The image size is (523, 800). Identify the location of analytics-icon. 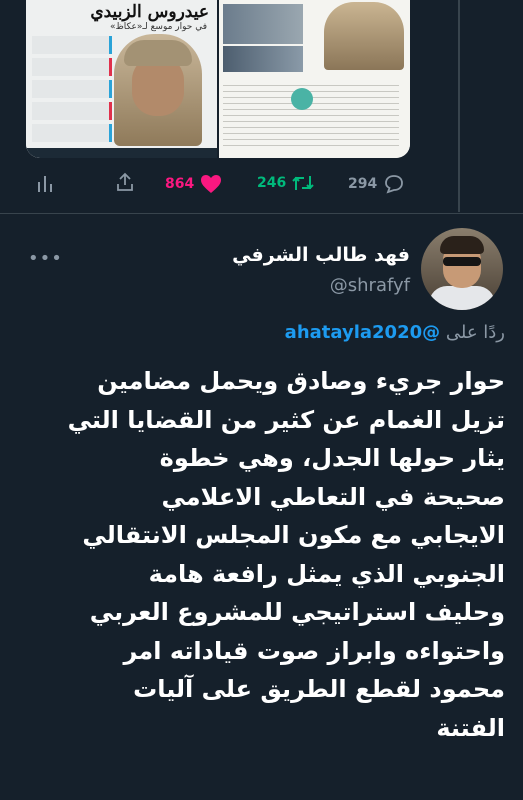
(45, 184).